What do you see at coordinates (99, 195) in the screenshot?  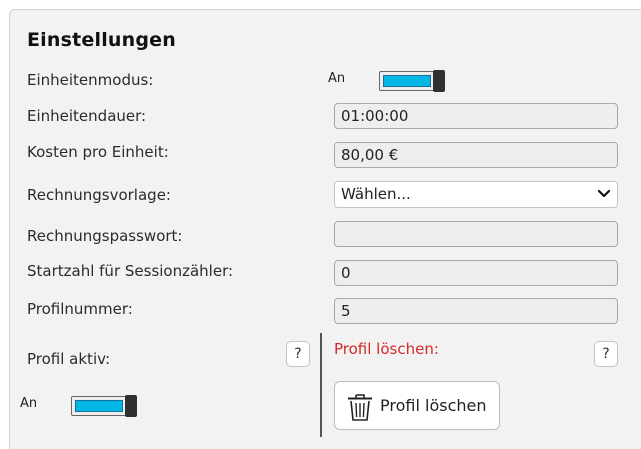 I see `invoice-template-label: Rechnungsvorlage:` at bounding box center [99, 195].